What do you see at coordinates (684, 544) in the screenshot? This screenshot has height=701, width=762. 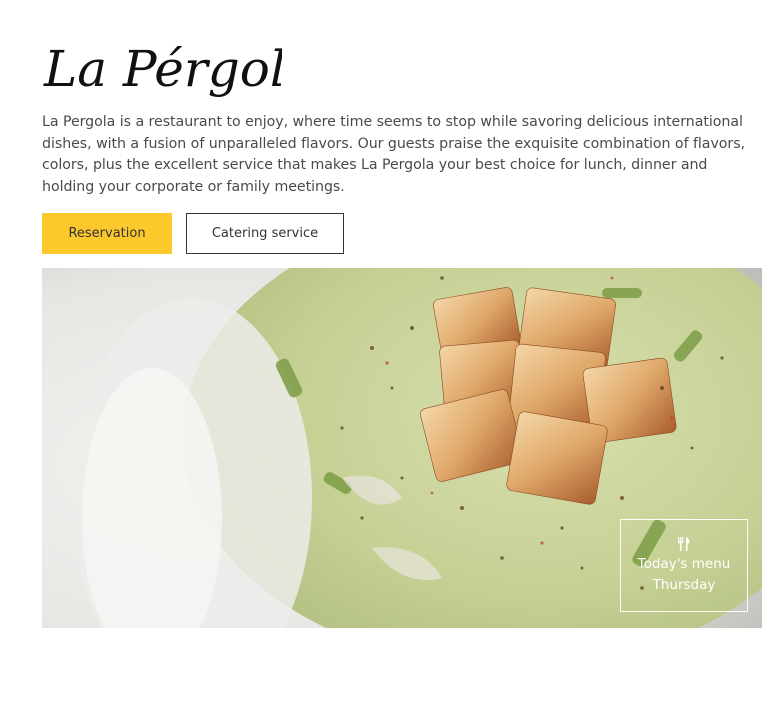 I see `fork-knife-icon` at bounding box center [684, 544].